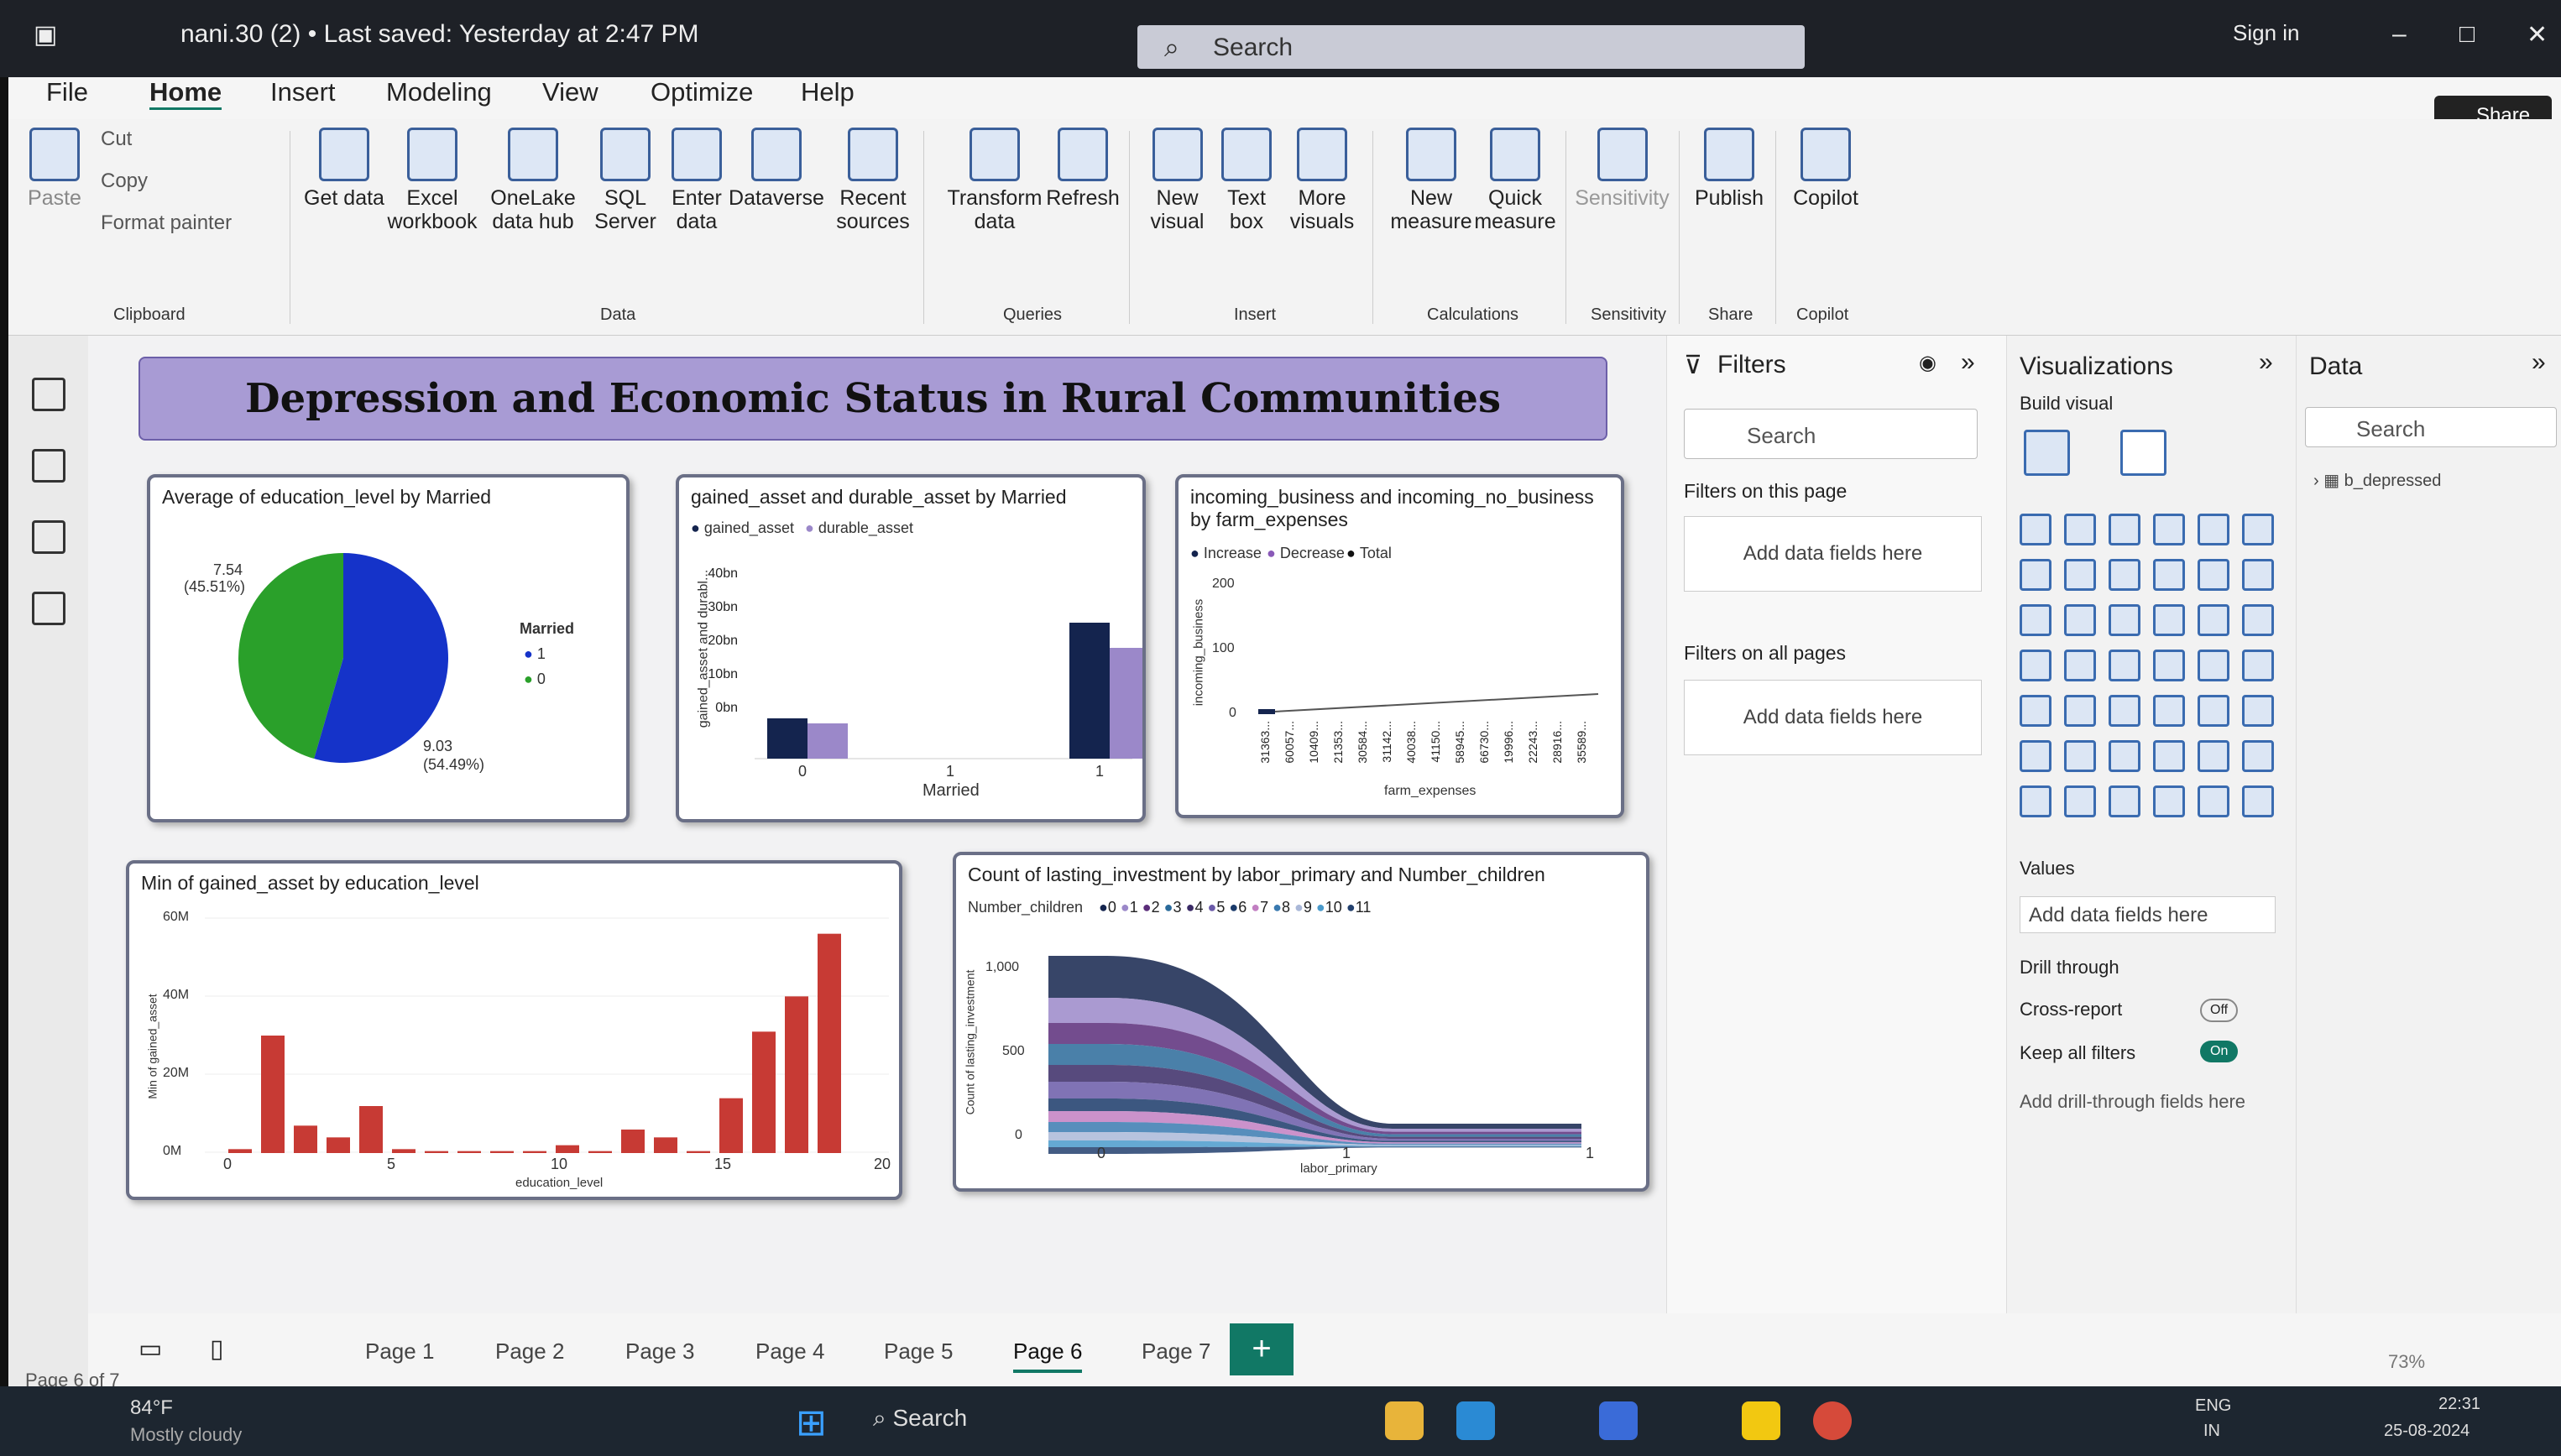 This screenshot has width=2561, height=1456. Describe the element at coordinates (529, 1352) in the screenshot. I see `tab-page-2: Page 2` at that location.